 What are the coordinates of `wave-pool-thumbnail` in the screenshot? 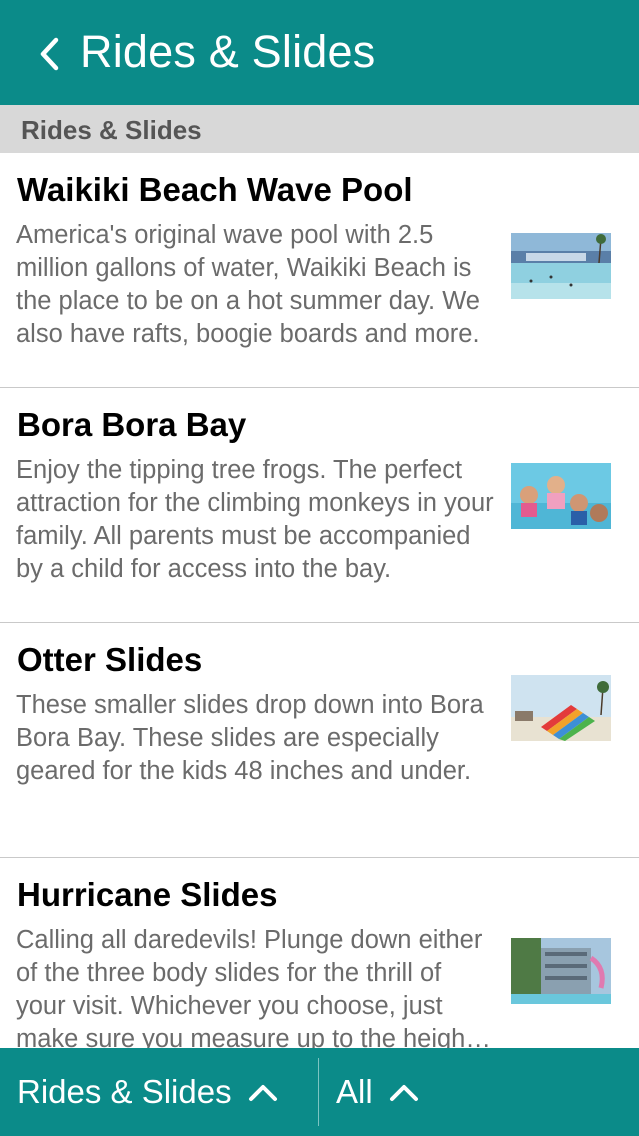 It's located at (561, 266).